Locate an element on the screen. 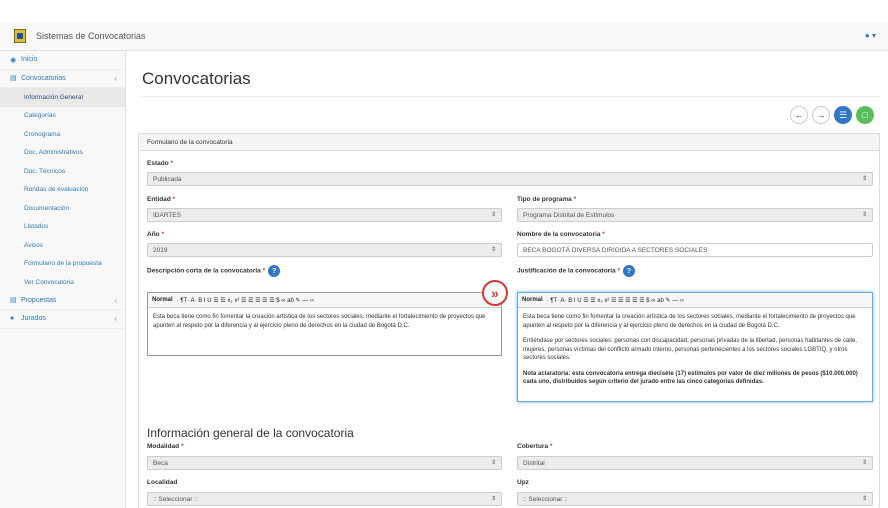  sidebar-item-jurados: ● Jurados ‹ is located at coordinates (62, 319).